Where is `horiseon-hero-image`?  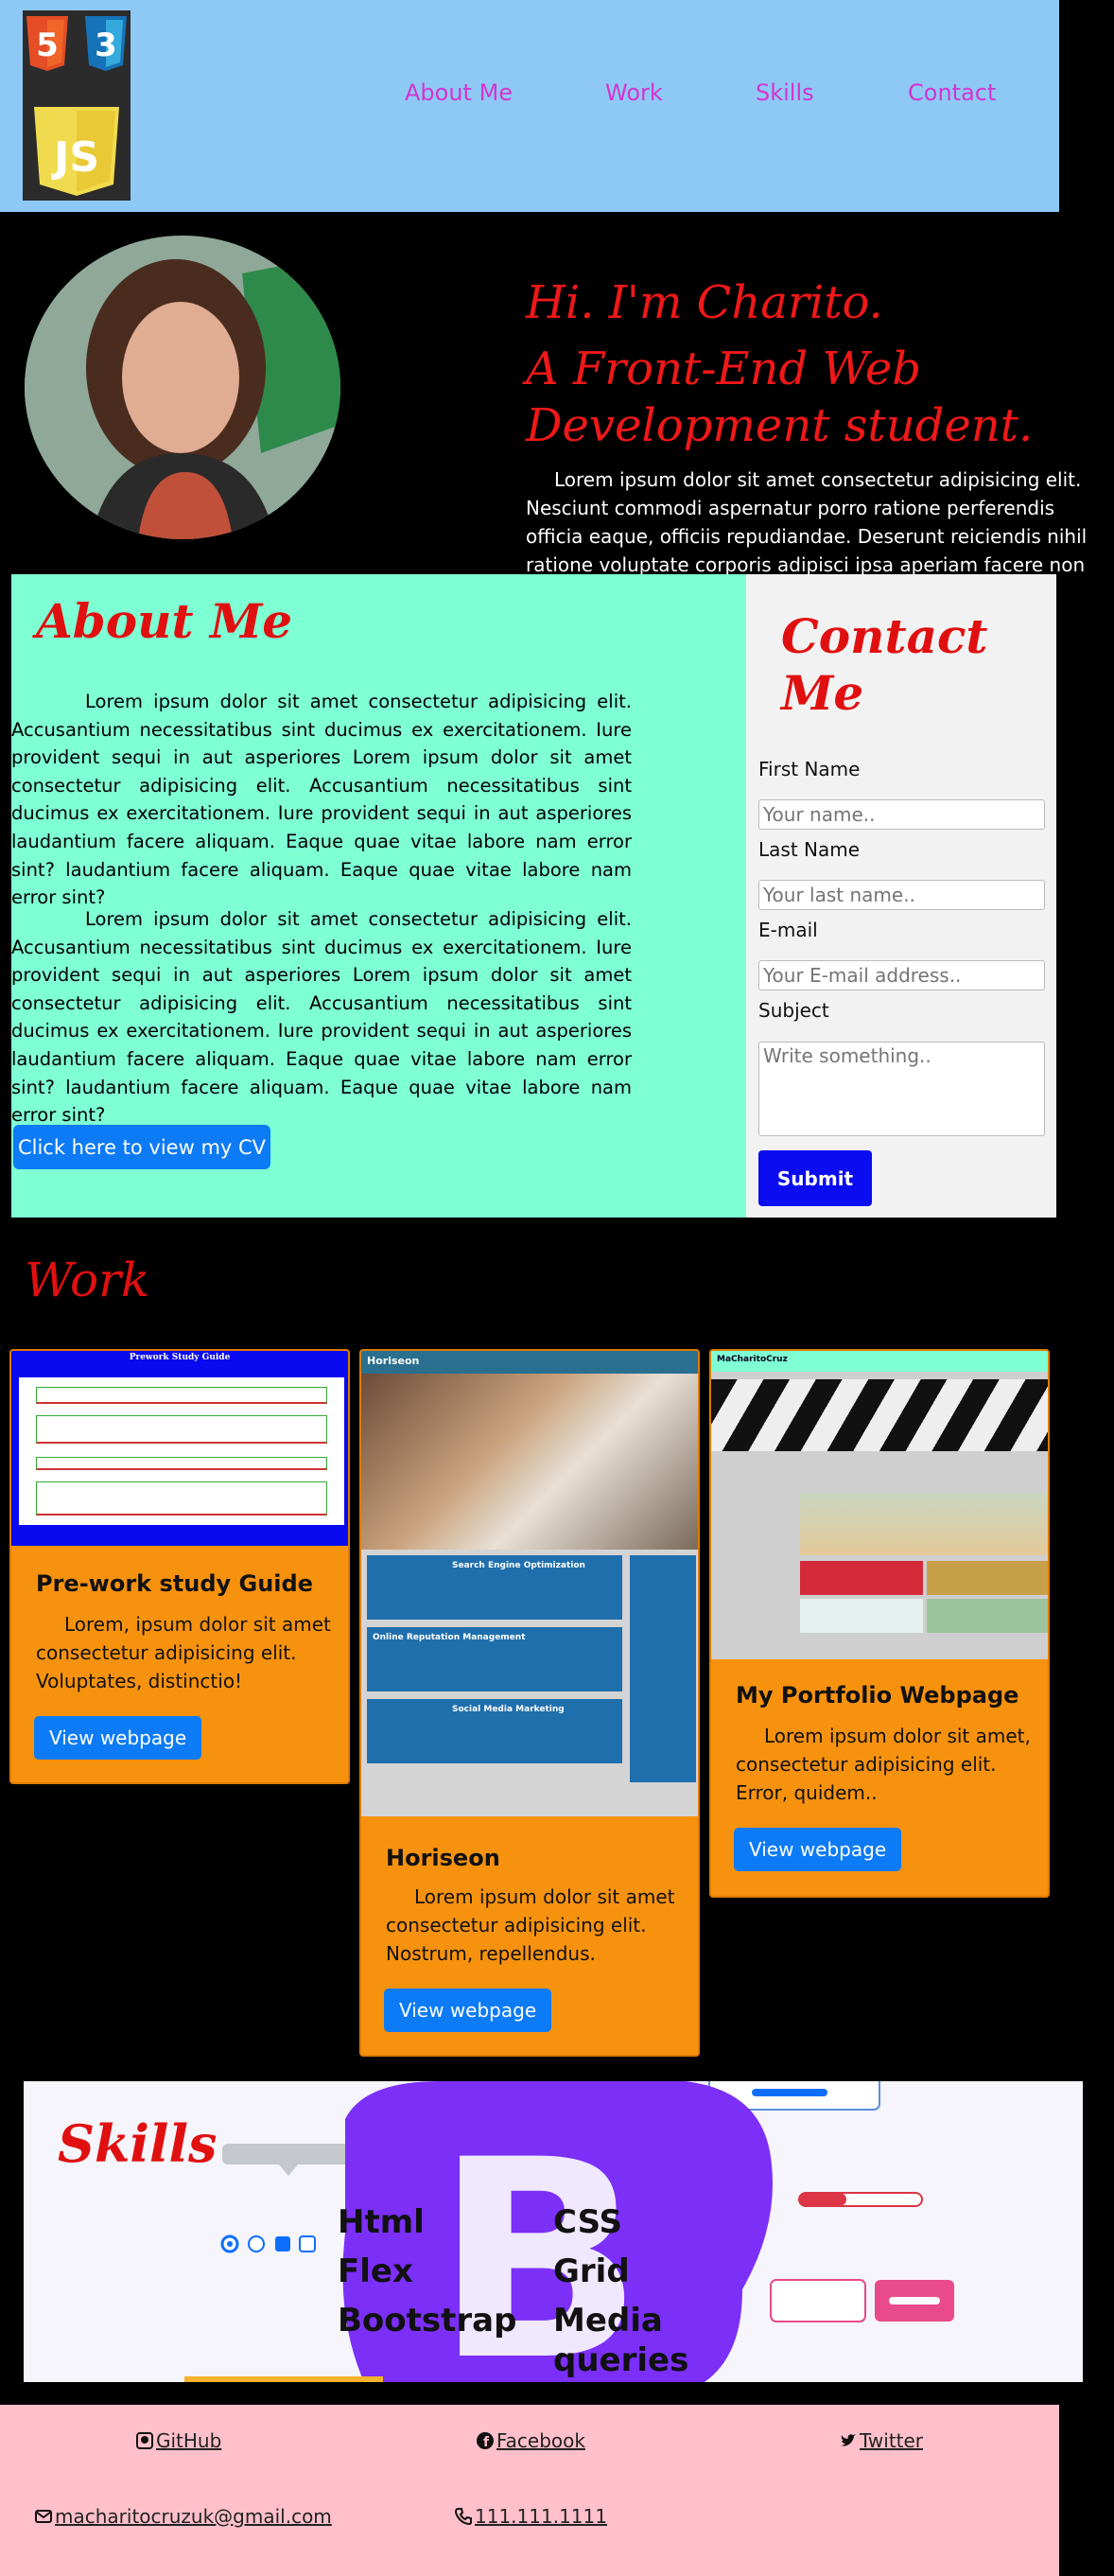 horiseon-hero-image is located at coordinates (529, 1462).